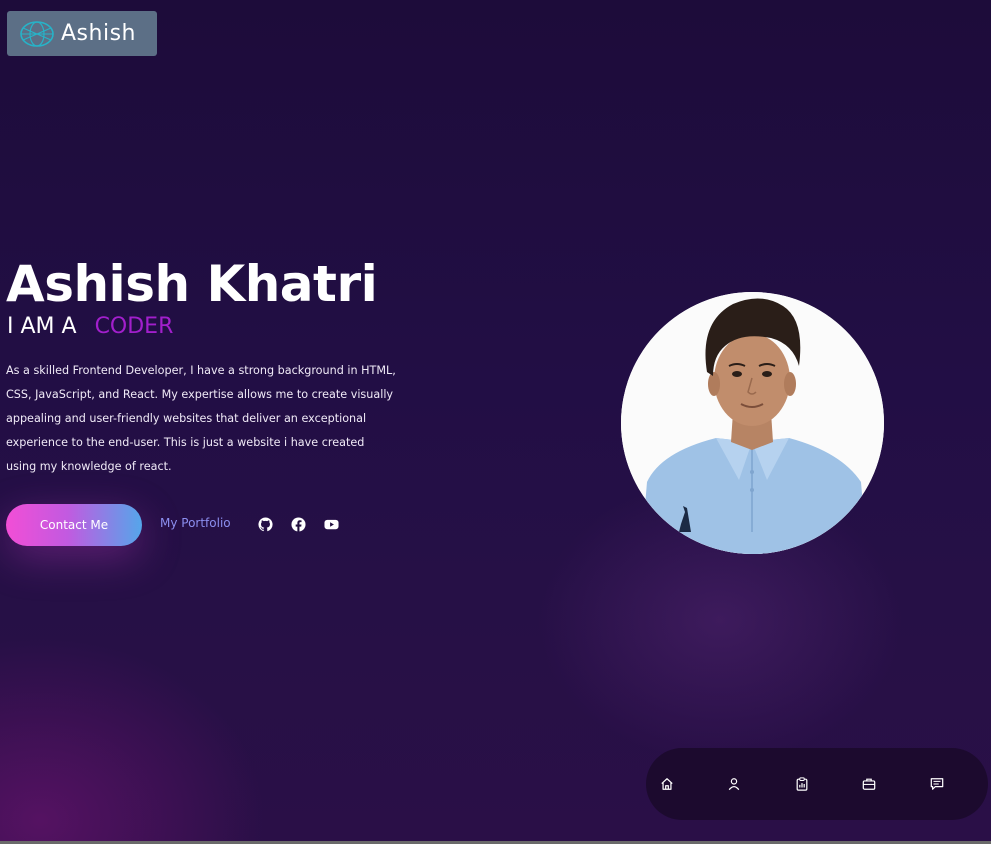  I want to click on facebook-icon, so click(298, 524).